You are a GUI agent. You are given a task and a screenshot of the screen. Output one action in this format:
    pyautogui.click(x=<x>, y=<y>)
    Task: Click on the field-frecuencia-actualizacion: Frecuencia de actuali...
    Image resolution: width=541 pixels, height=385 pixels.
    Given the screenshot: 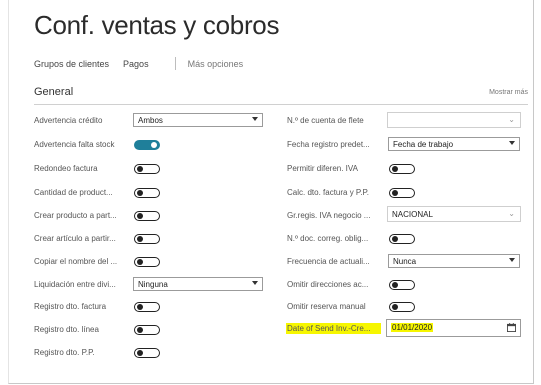 What is the action you would take?
    pyautogui.click(x=336, y=261)
    